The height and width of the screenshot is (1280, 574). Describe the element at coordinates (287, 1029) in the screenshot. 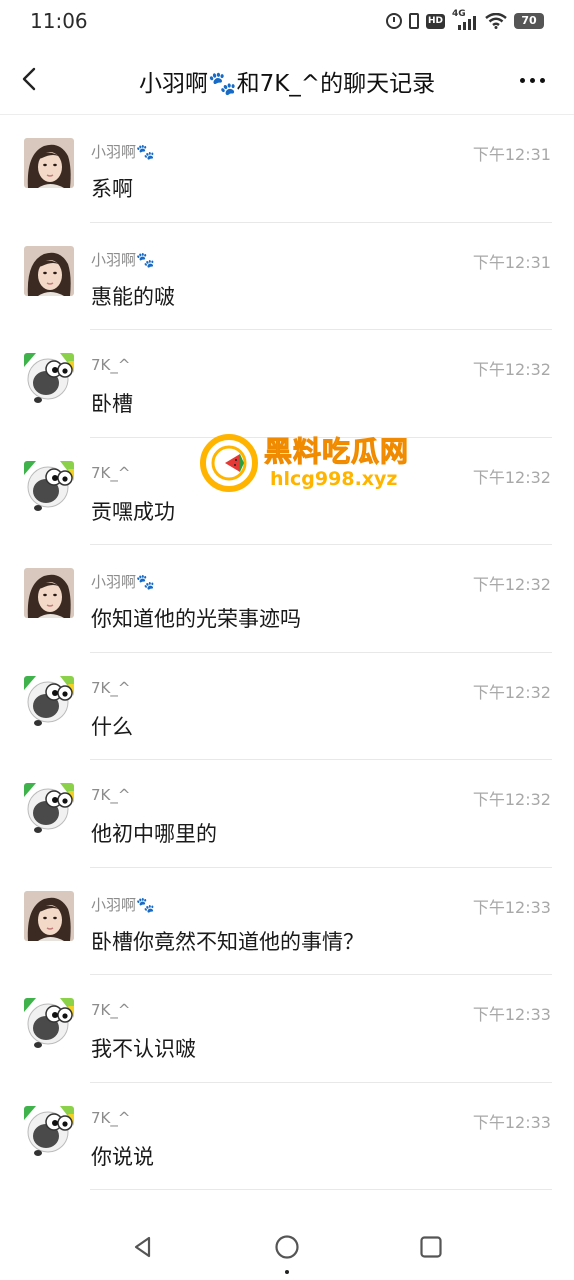

I see `message-row: 7K_^ 下午12:33 我不认识啵` at that location.